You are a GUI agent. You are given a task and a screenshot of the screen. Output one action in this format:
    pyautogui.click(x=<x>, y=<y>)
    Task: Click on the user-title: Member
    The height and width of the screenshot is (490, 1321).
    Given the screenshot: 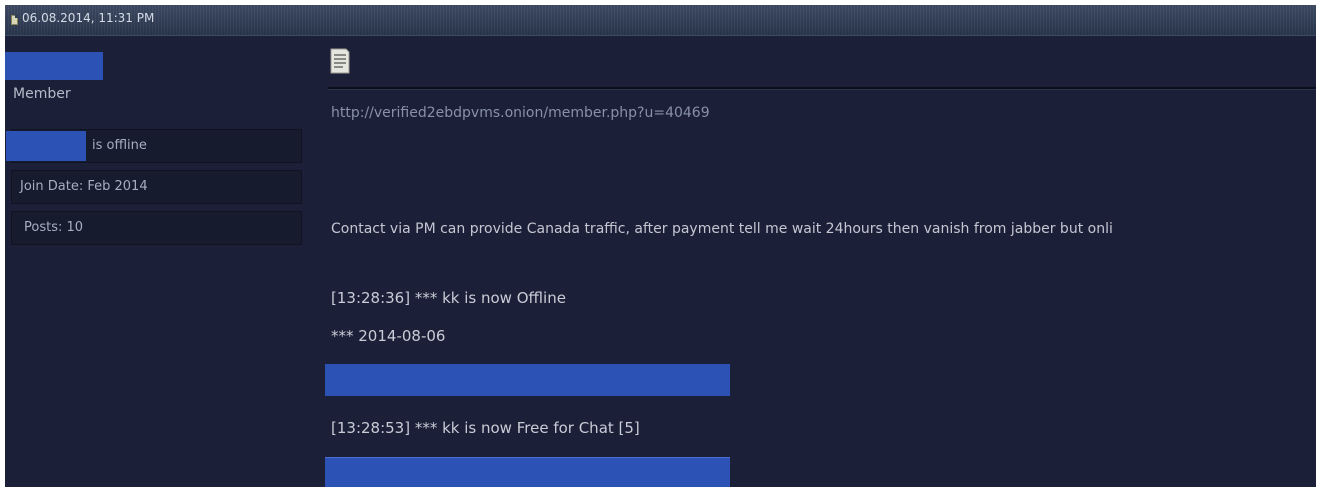 What is the action you would take?
    pyautogui.click(x=42, y=94)
    